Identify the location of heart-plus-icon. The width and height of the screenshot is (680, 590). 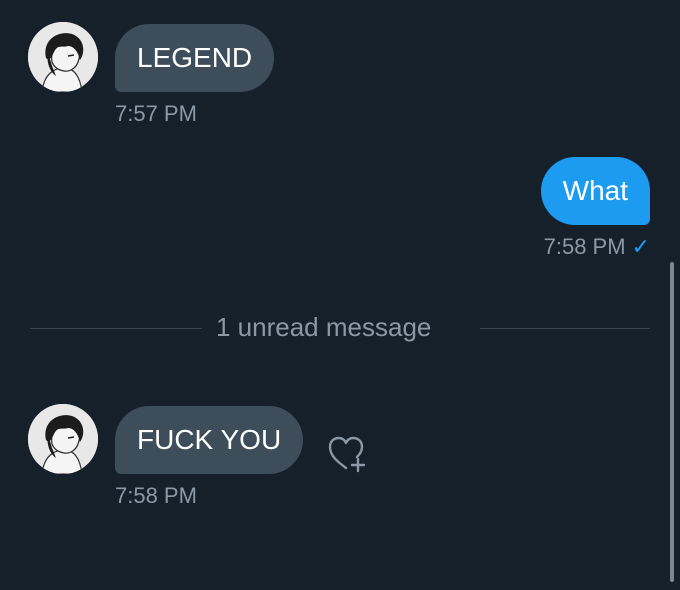
(349, 454).